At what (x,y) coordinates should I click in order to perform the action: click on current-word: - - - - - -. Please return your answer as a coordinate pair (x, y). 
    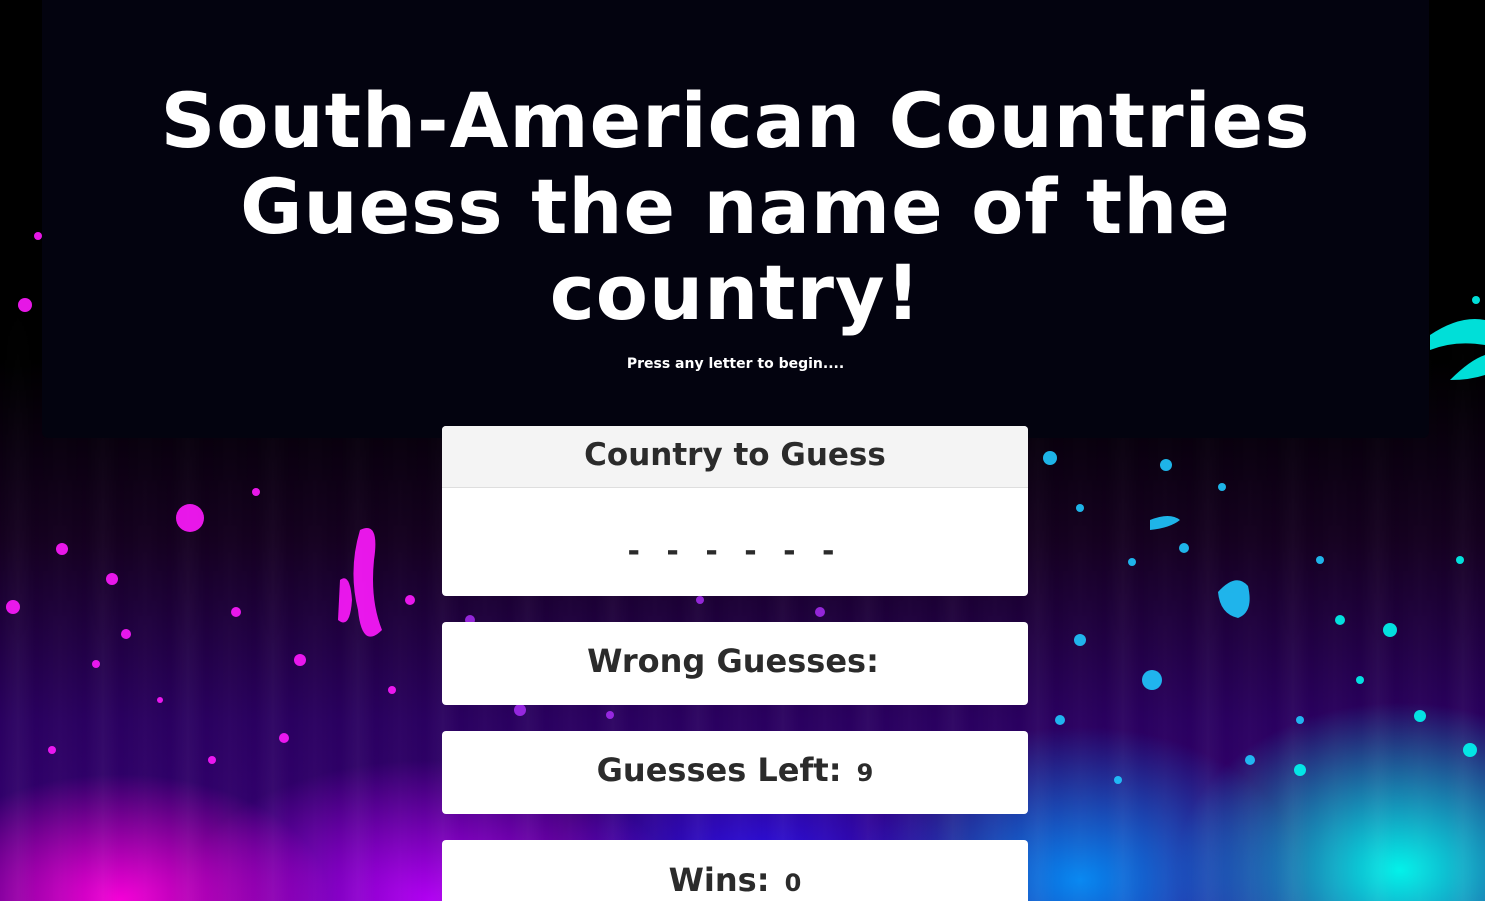
    Looking at the image, I should click on (735, 551).